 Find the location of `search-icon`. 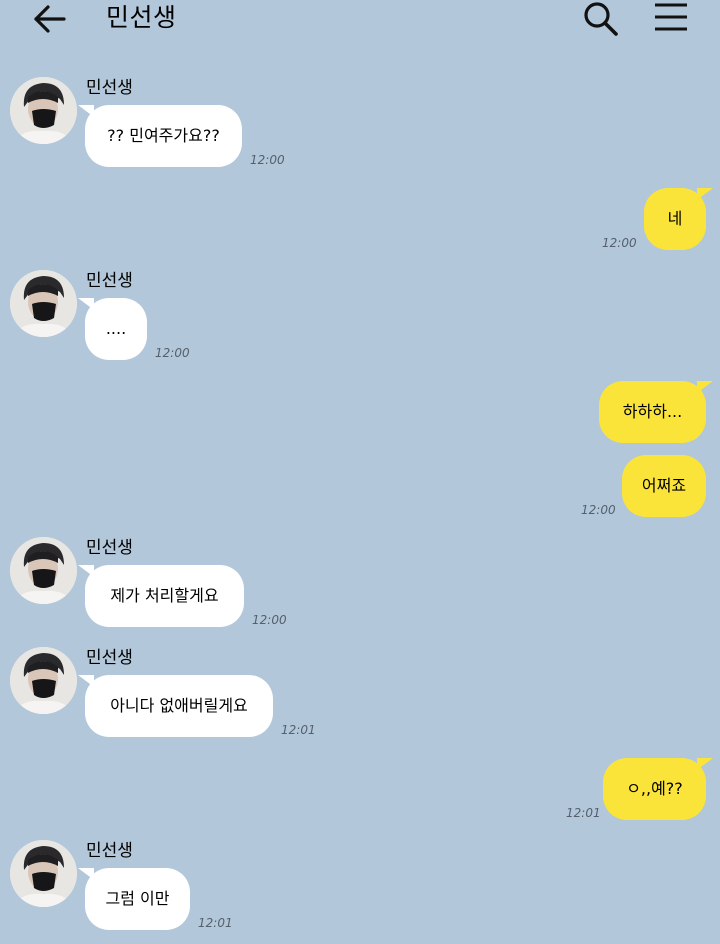

search-icon is located at coordinates (601, 19).